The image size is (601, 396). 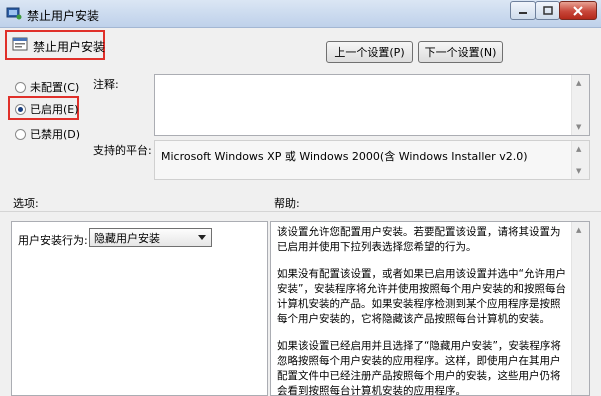 What do you see at coordinates (54, 109) in the screenshot?
I see `radio-label: 已启用(E)` at bounding box center [54, 109].